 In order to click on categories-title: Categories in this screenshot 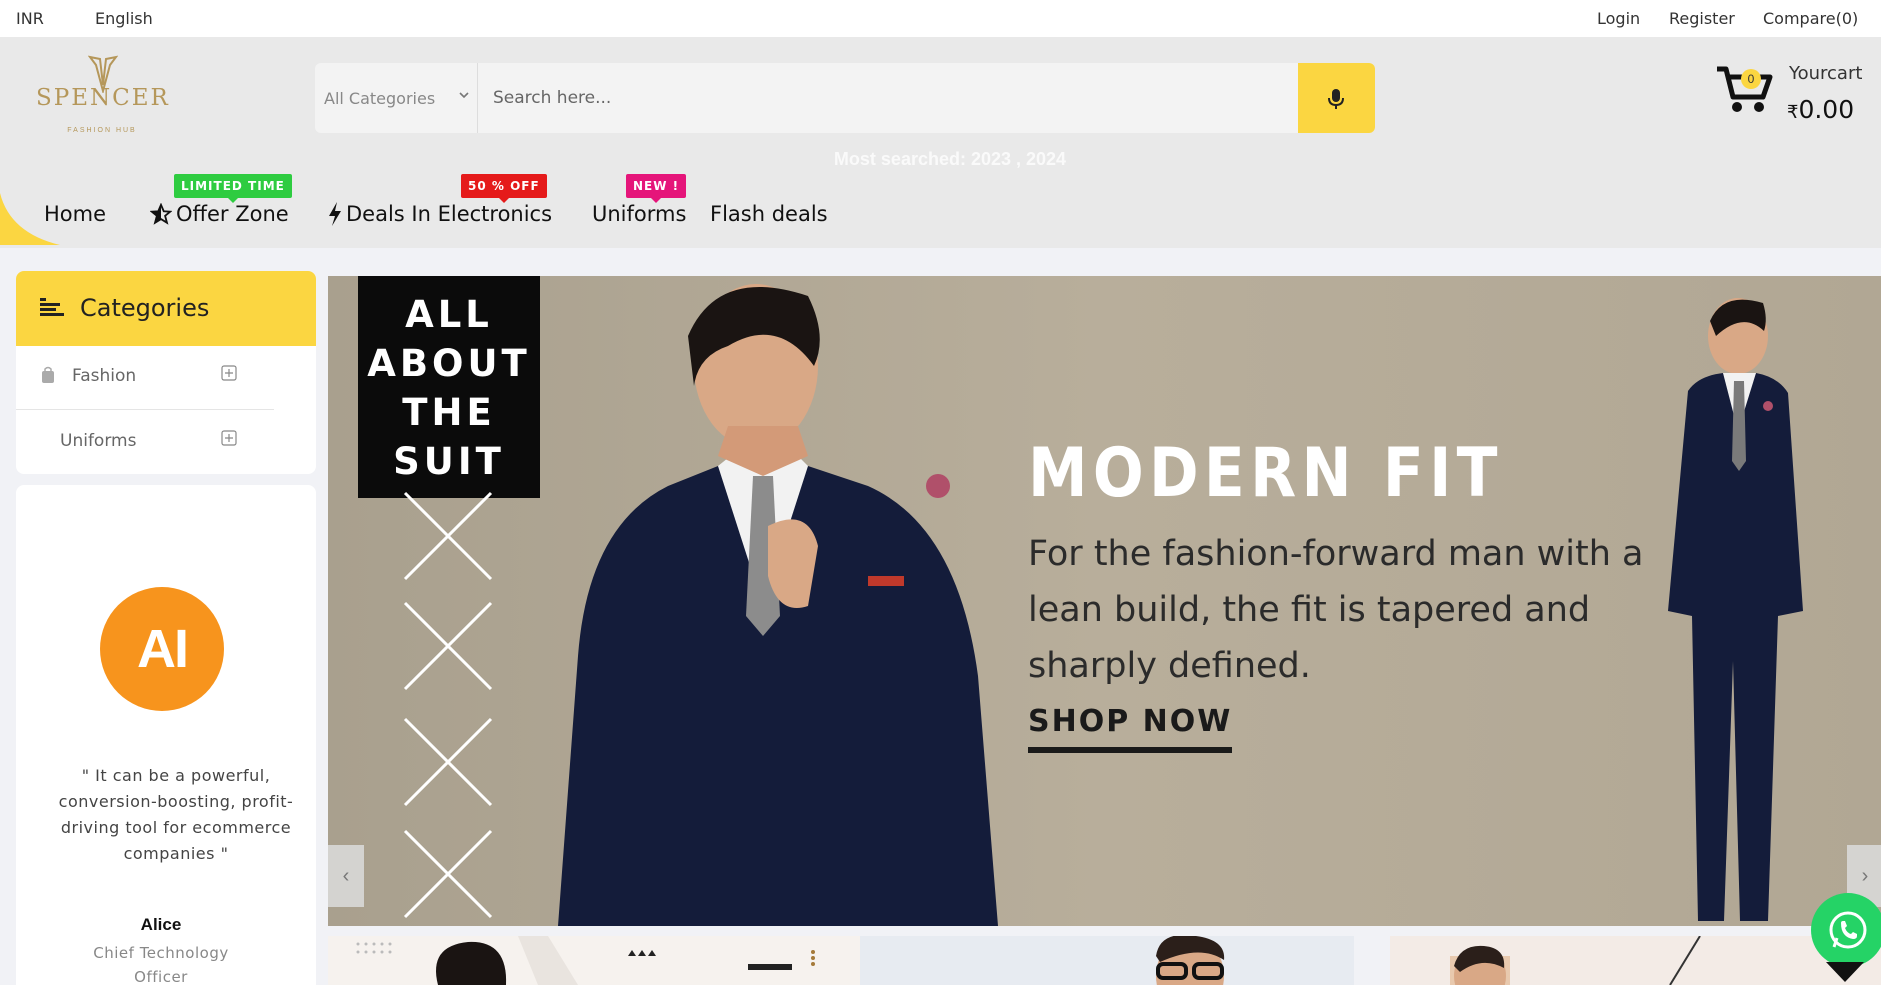, I will do `click(145, 308)`.